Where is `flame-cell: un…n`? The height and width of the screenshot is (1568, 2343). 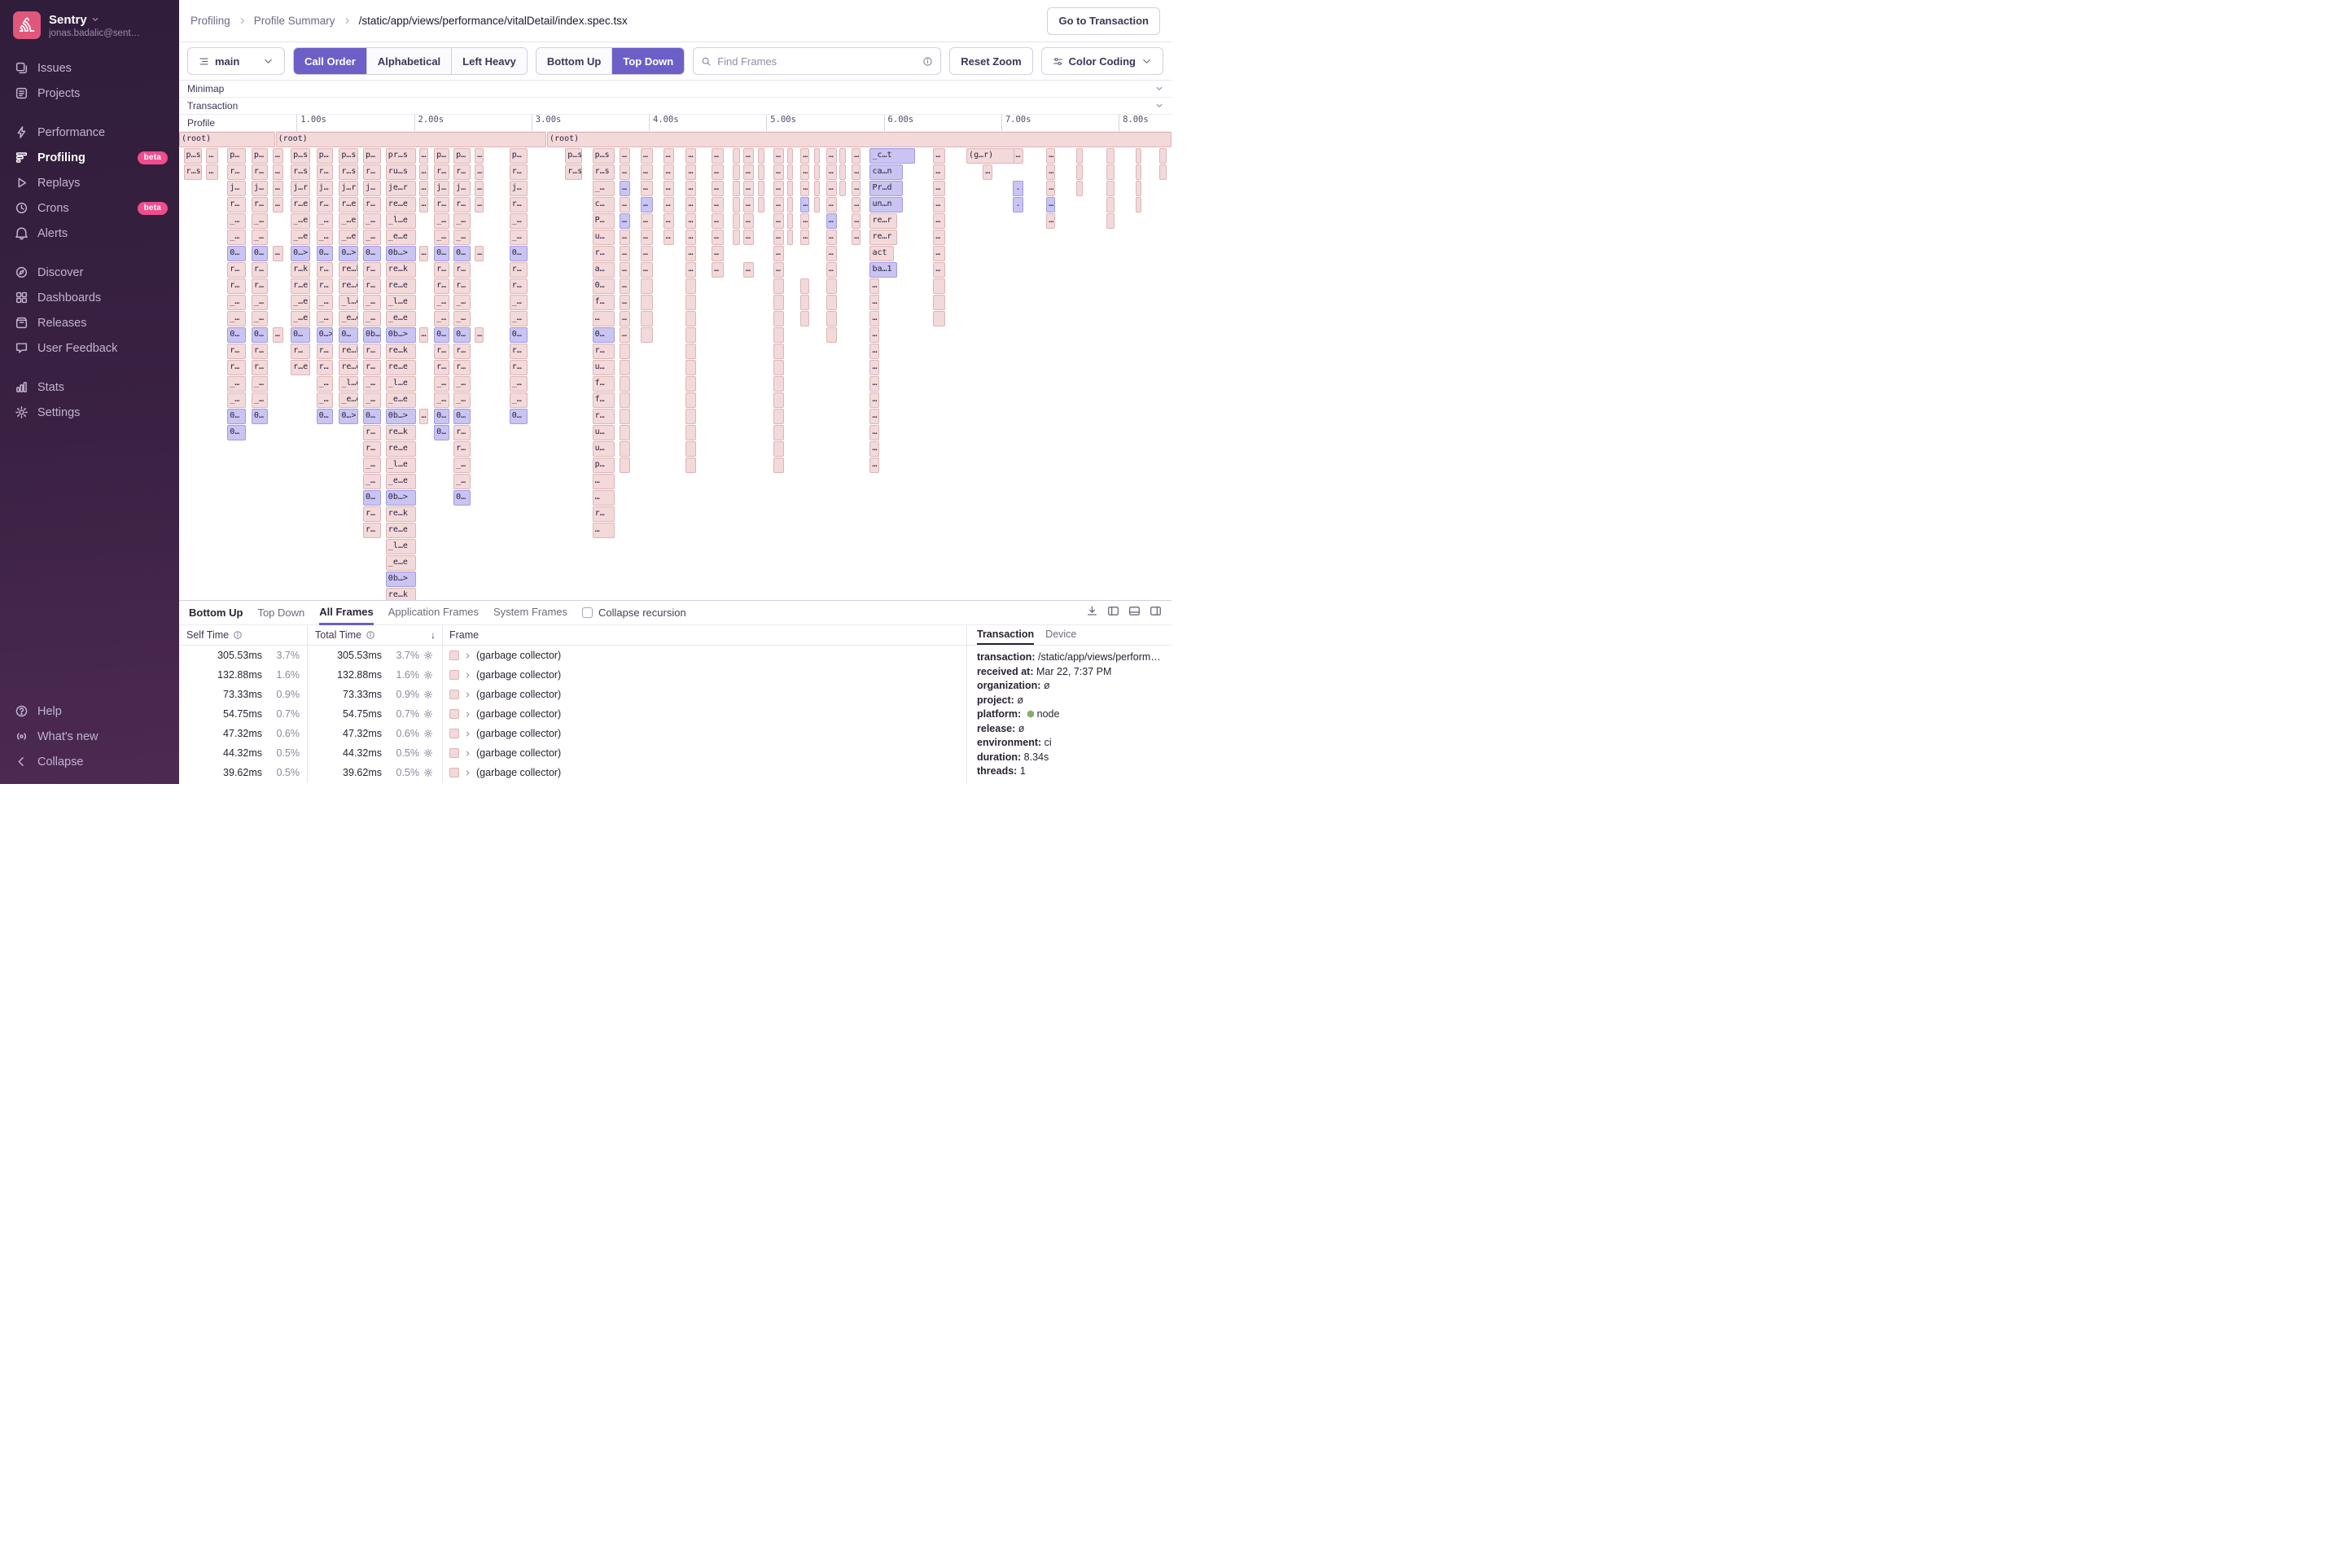 flame-cell: un…n is located at coordinates (887, 205).